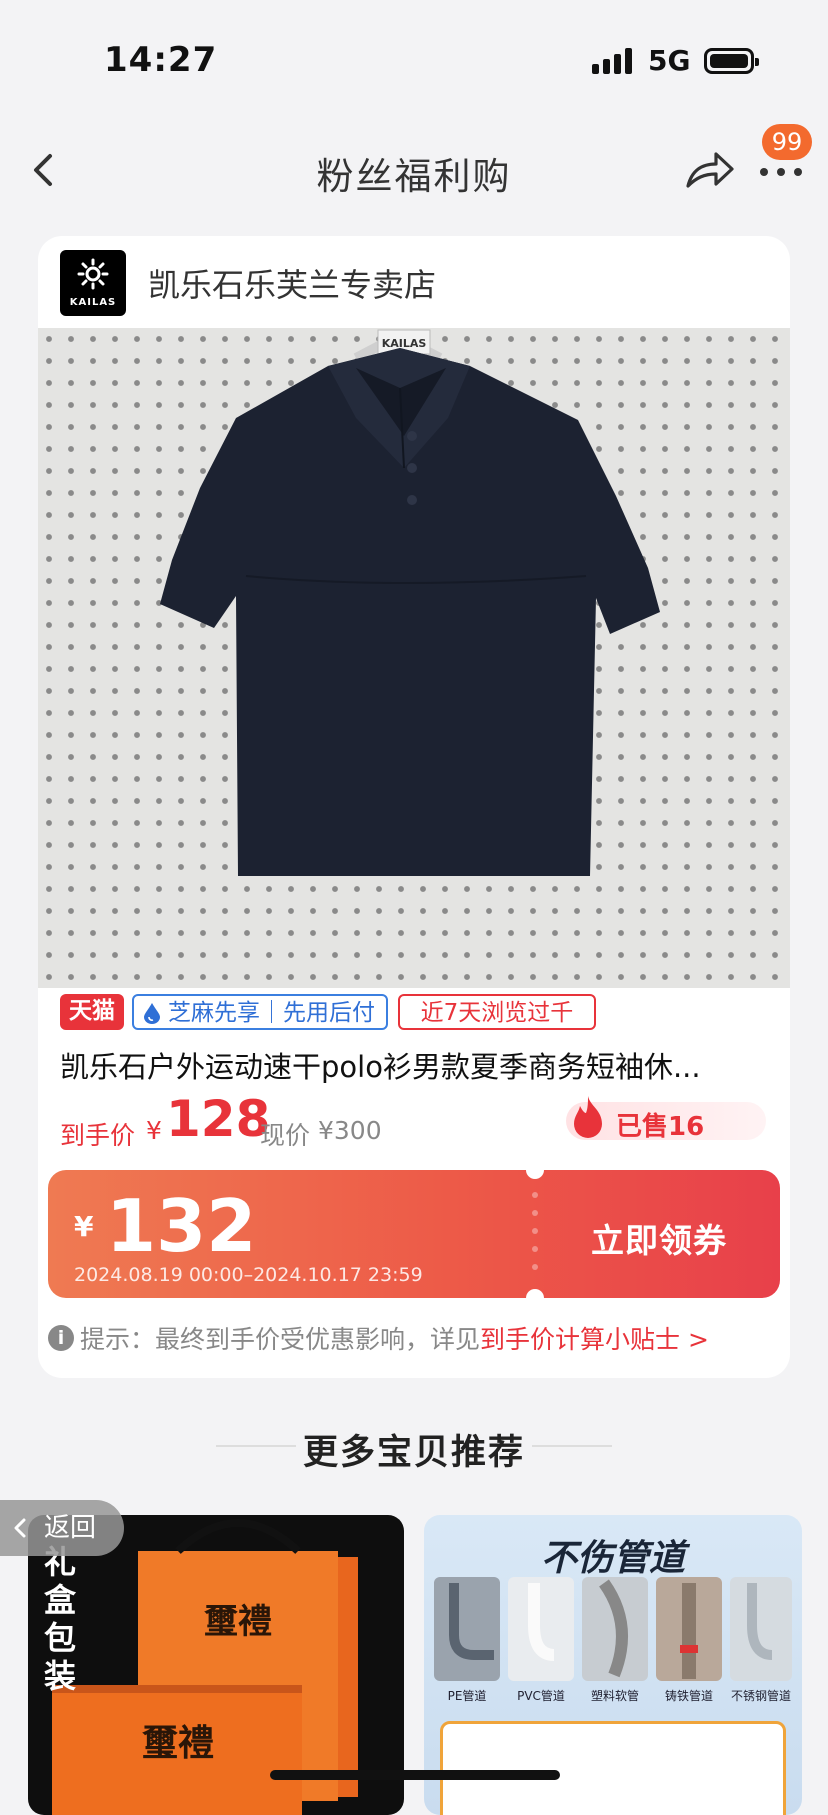 This screenshot has width=828, height=1815. I want to click on recommend-title: 更多宝贝推荐, so click(413, 1453).